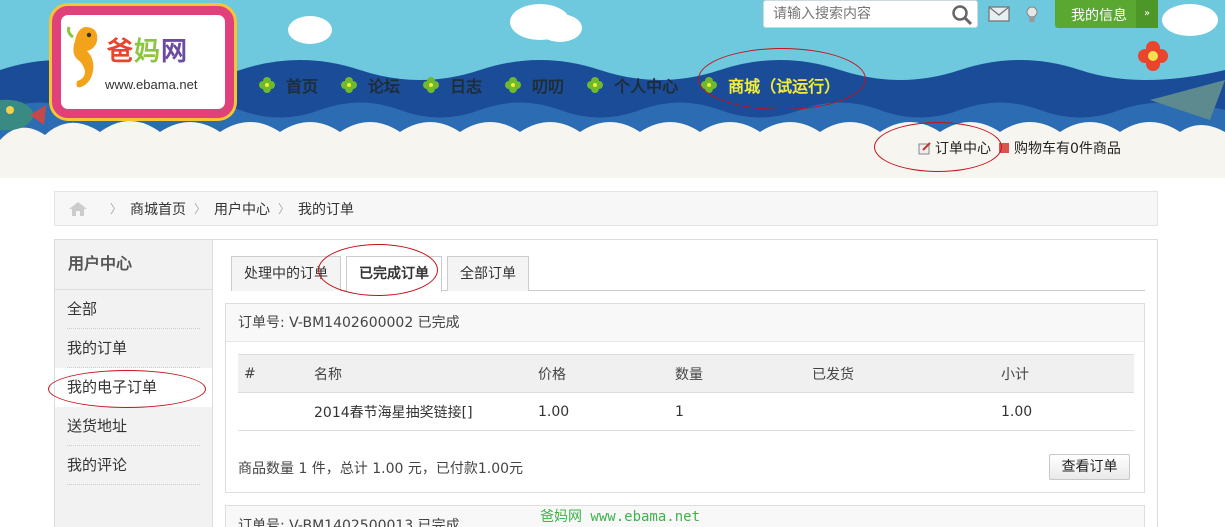 The image size is (1225, 527). I want to click on table-row: 2014春节海星抽奖链接[] 1.00 1 1.00, so click(686, 411).